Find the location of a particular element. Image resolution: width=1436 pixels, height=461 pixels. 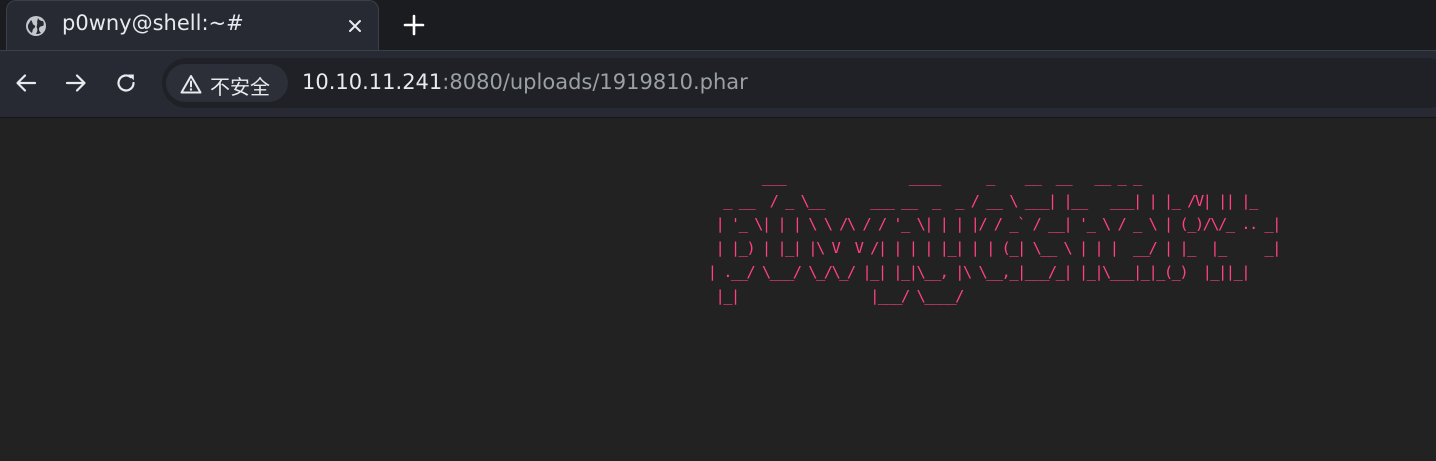

security-label: 不安全 is located at coordinates (240, 87).